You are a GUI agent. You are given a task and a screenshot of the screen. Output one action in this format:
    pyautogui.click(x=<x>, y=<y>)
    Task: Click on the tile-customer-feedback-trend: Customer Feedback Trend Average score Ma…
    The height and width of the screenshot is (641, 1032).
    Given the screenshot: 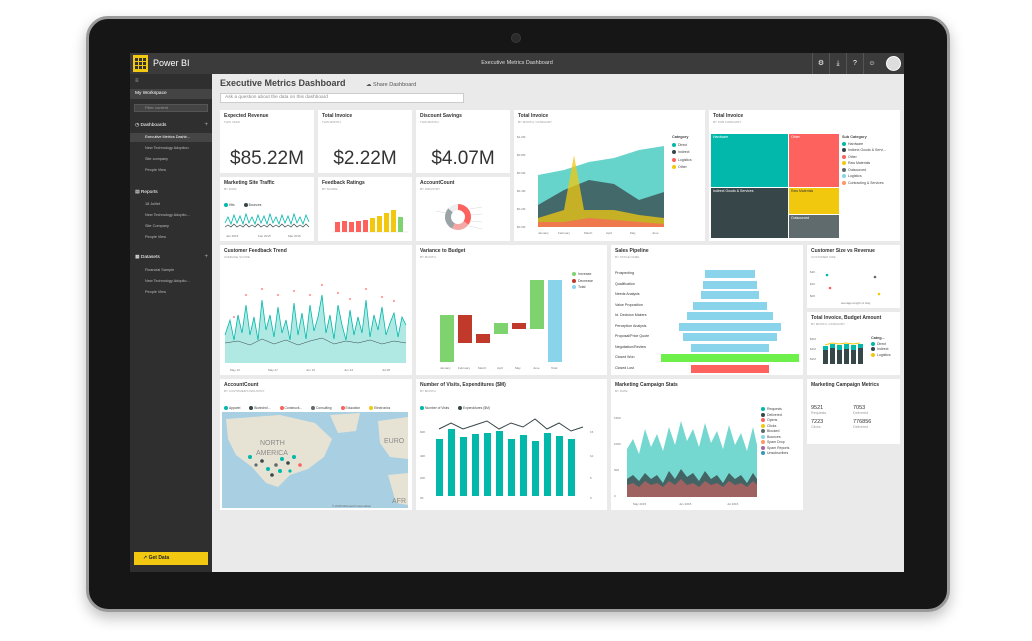 What is the action you would take?
    pyautogui.click(x=316, y=310)
    